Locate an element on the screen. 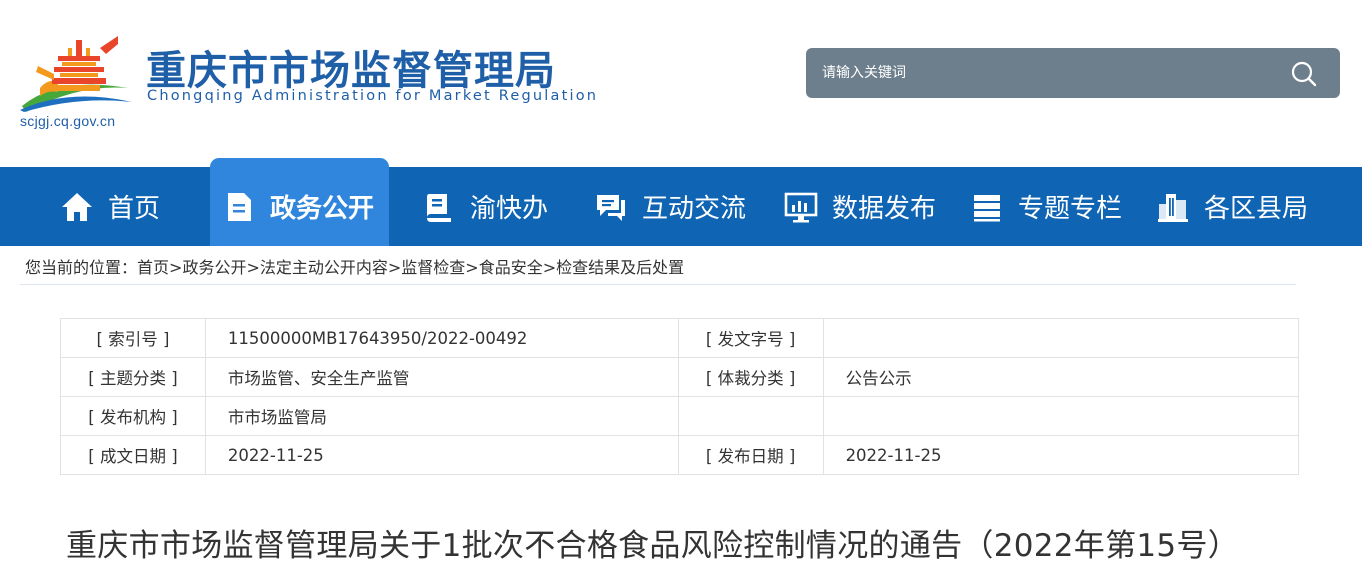 The image size is (1362, 576). breadcrumb-link-government-affairs: 政务公开 is located at coordinates (214, 267).